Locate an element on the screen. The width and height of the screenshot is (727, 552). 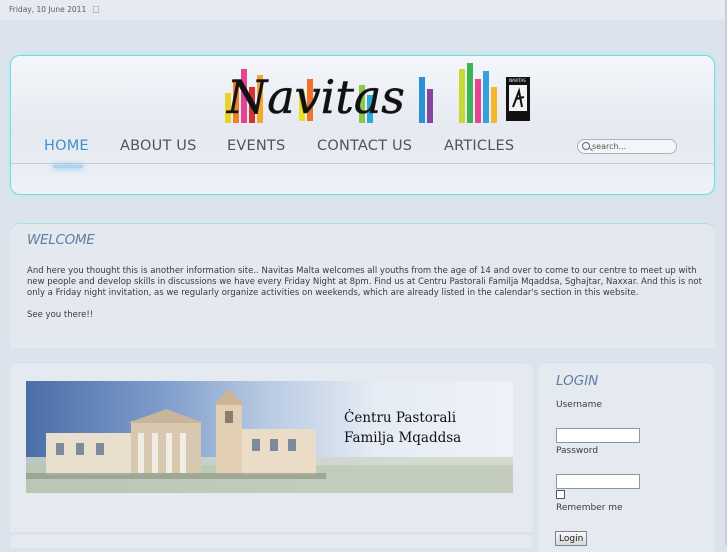
remember-me-checkbox is located at coordinates (560, 494).